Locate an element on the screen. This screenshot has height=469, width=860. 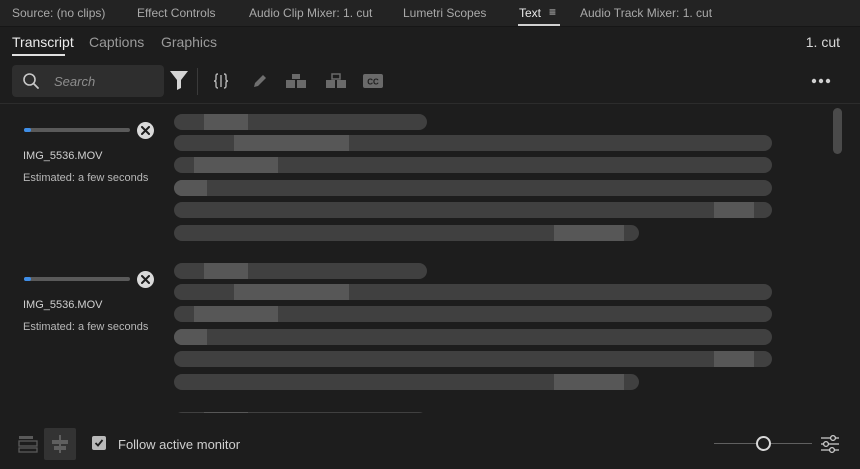
split-segment-icon is located at coordinates (221, 81).